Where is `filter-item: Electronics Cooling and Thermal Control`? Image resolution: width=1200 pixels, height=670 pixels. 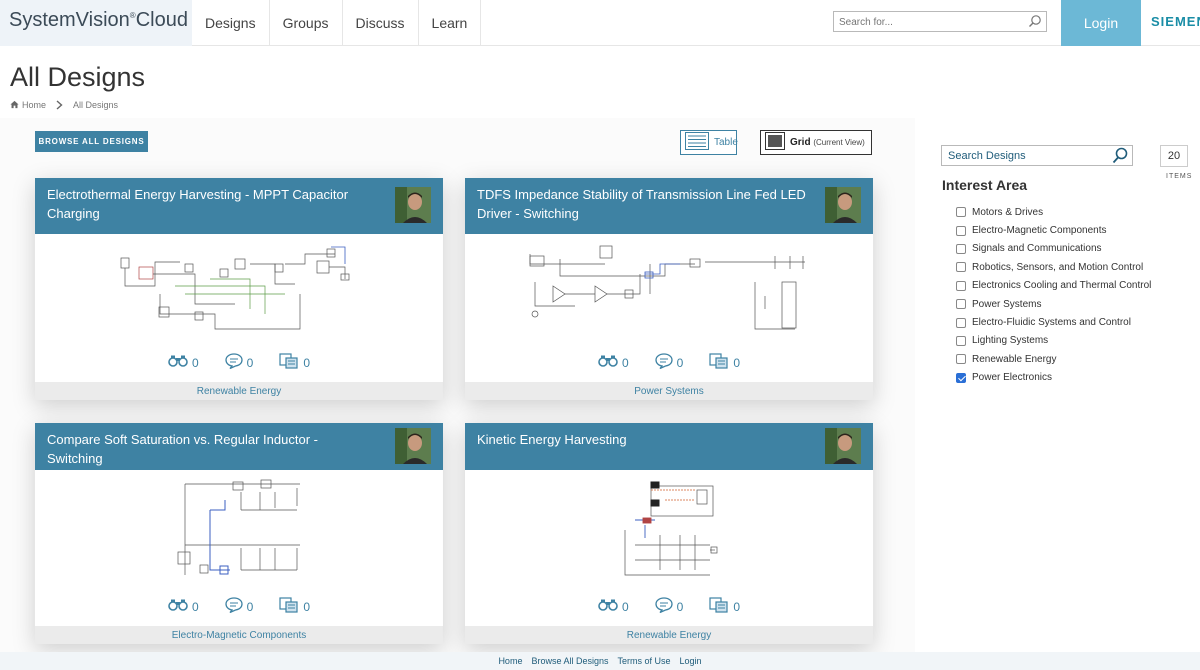
filter-item: Electronics Cooling and Thermal Control is located at coordinates (1053, 286).